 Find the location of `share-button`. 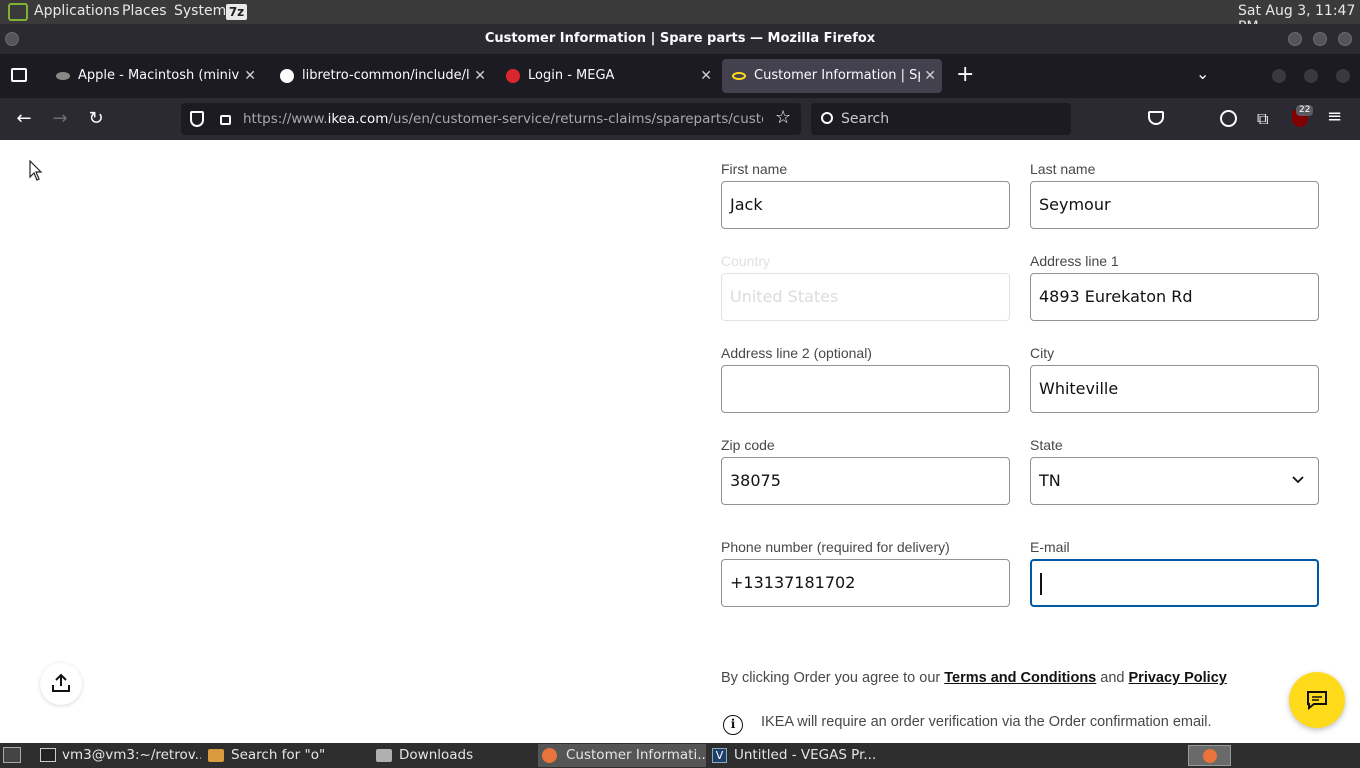

share-button is located at coordinates (61, 684).